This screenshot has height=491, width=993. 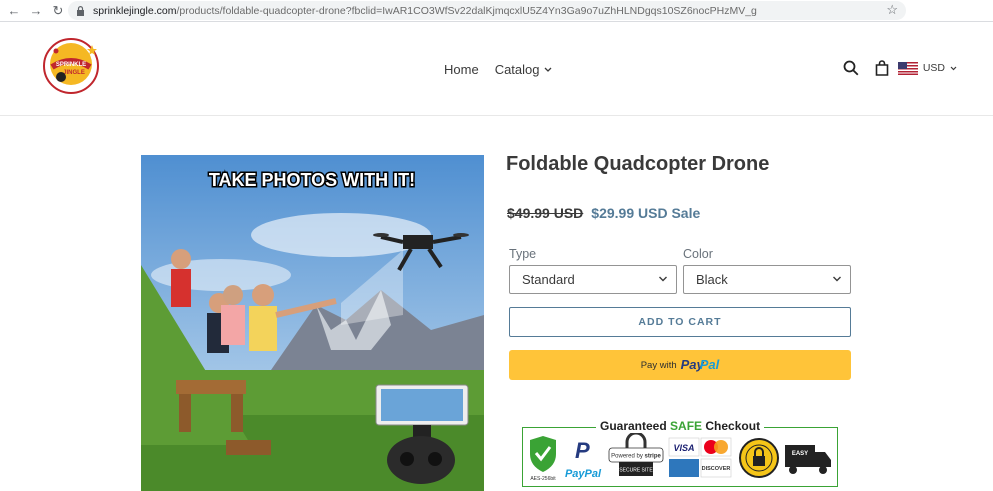 I want to click on main-nav: Home Catalog, so click(x=498, y=69).